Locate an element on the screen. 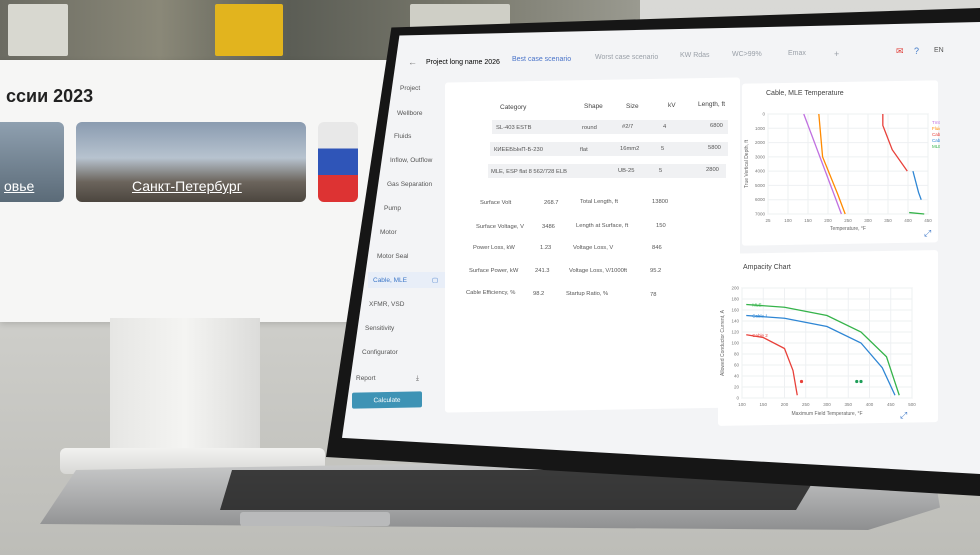 This screenshot has width=980, height=555. edit-icon: ▢ is located at coordinates (435, 280).